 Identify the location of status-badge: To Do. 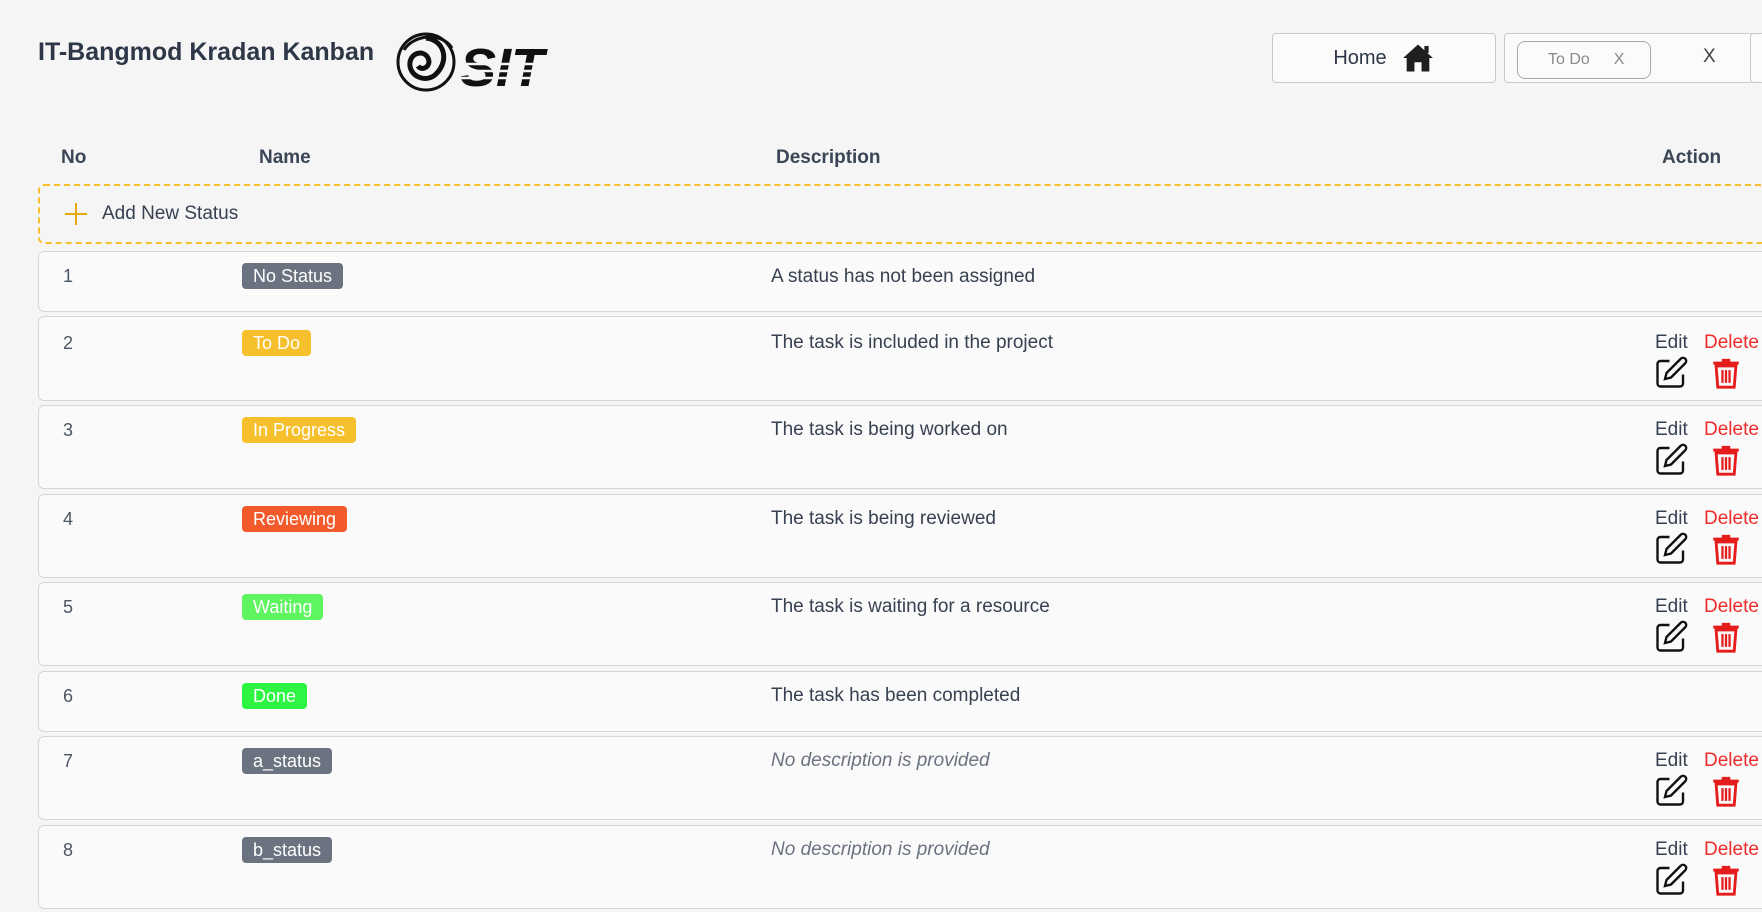
(277, 343).